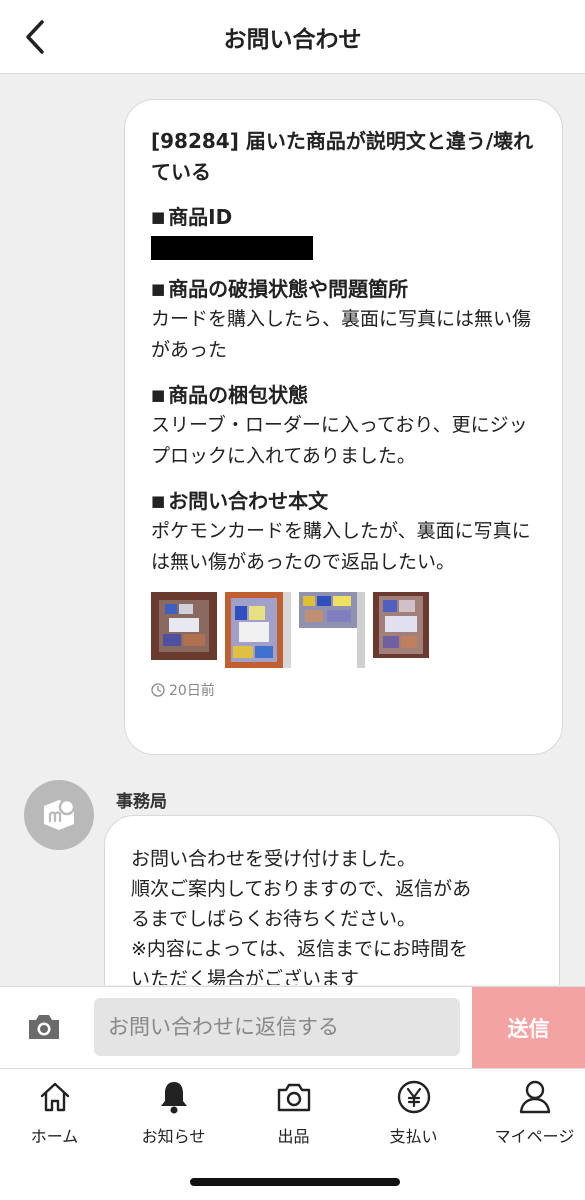 Image resolution: width=585 pixels, height=1200 pixels. I want to click on tab-label: マイページ, so click(534, 1136).